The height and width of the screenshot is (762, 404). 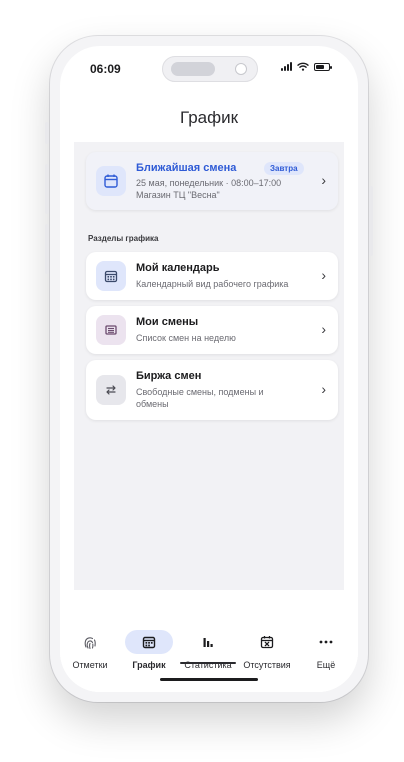 I want to click on status-bar: 06:09, so click(x=209, y=69).